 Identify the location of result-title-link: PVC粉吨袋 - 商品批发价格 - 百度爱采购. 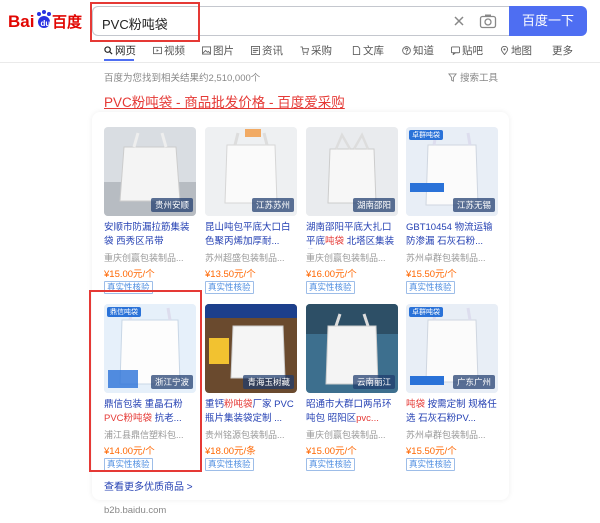
(224, 101).